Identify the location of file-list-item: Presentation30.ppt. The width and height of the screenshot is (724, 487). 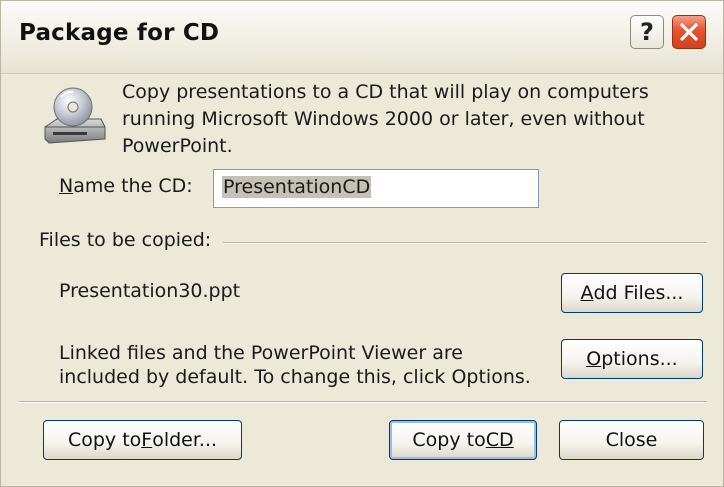
(150, 291).